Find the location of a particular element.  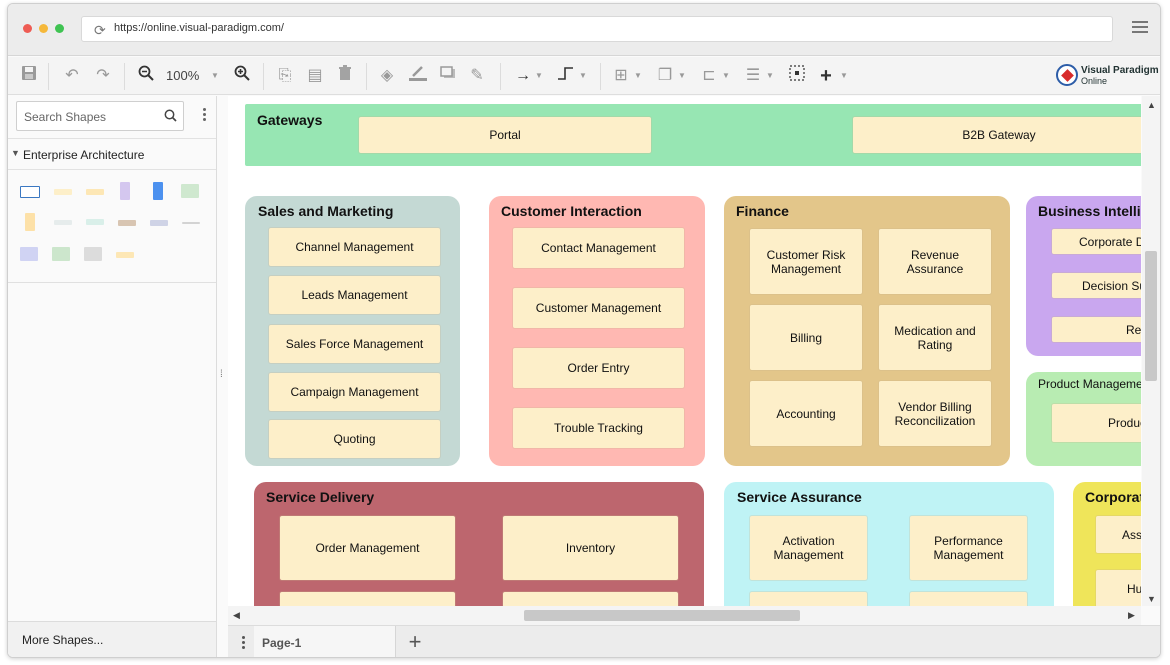

zoom-dropdown-icon: ▼ is located at coordinates (215, 76).